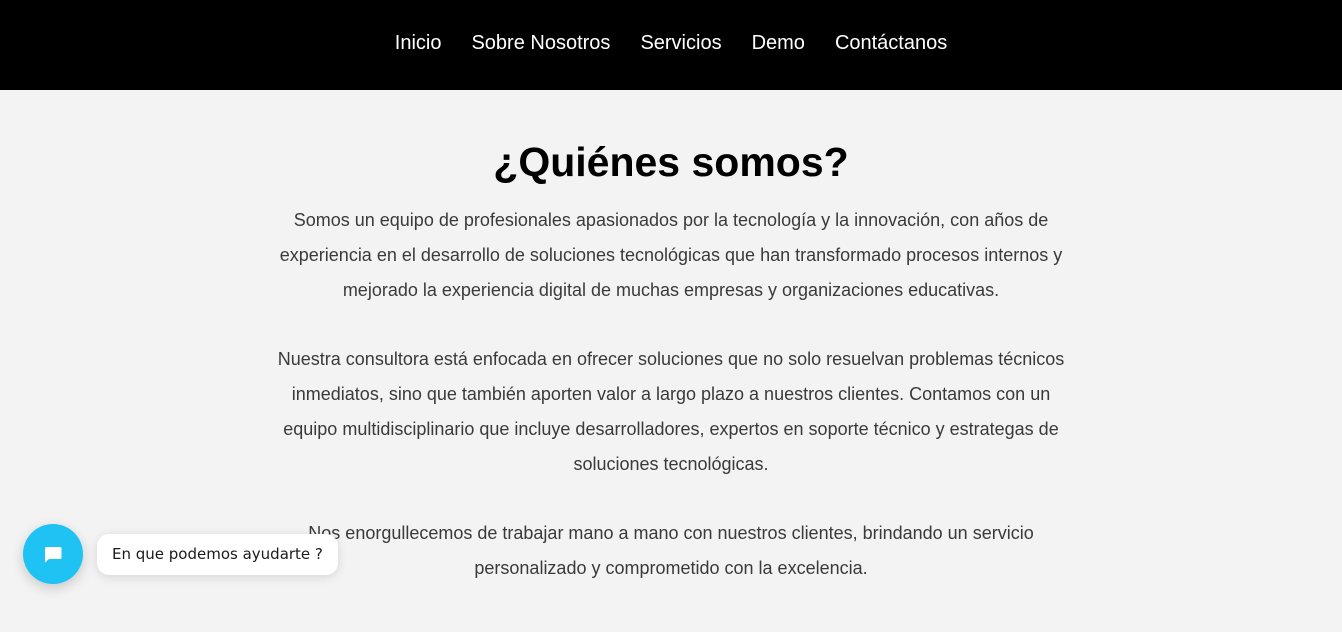 The width and height of the screenshot is (1342, 632). I want to click on nav-link-contactanos: Contáctanos, so click(891, 43).